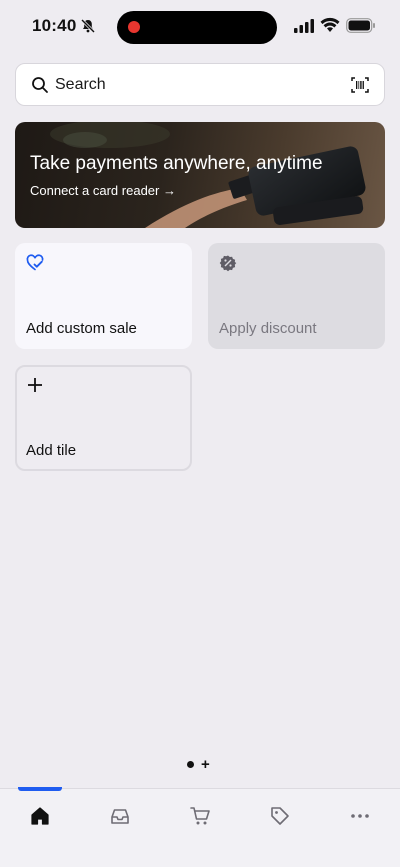 The height and width of the screenshot is (867, 400). Describe the element at coordinates (103, 418) in the screenshot. I see `add-tile-button: Add tile` at that location.